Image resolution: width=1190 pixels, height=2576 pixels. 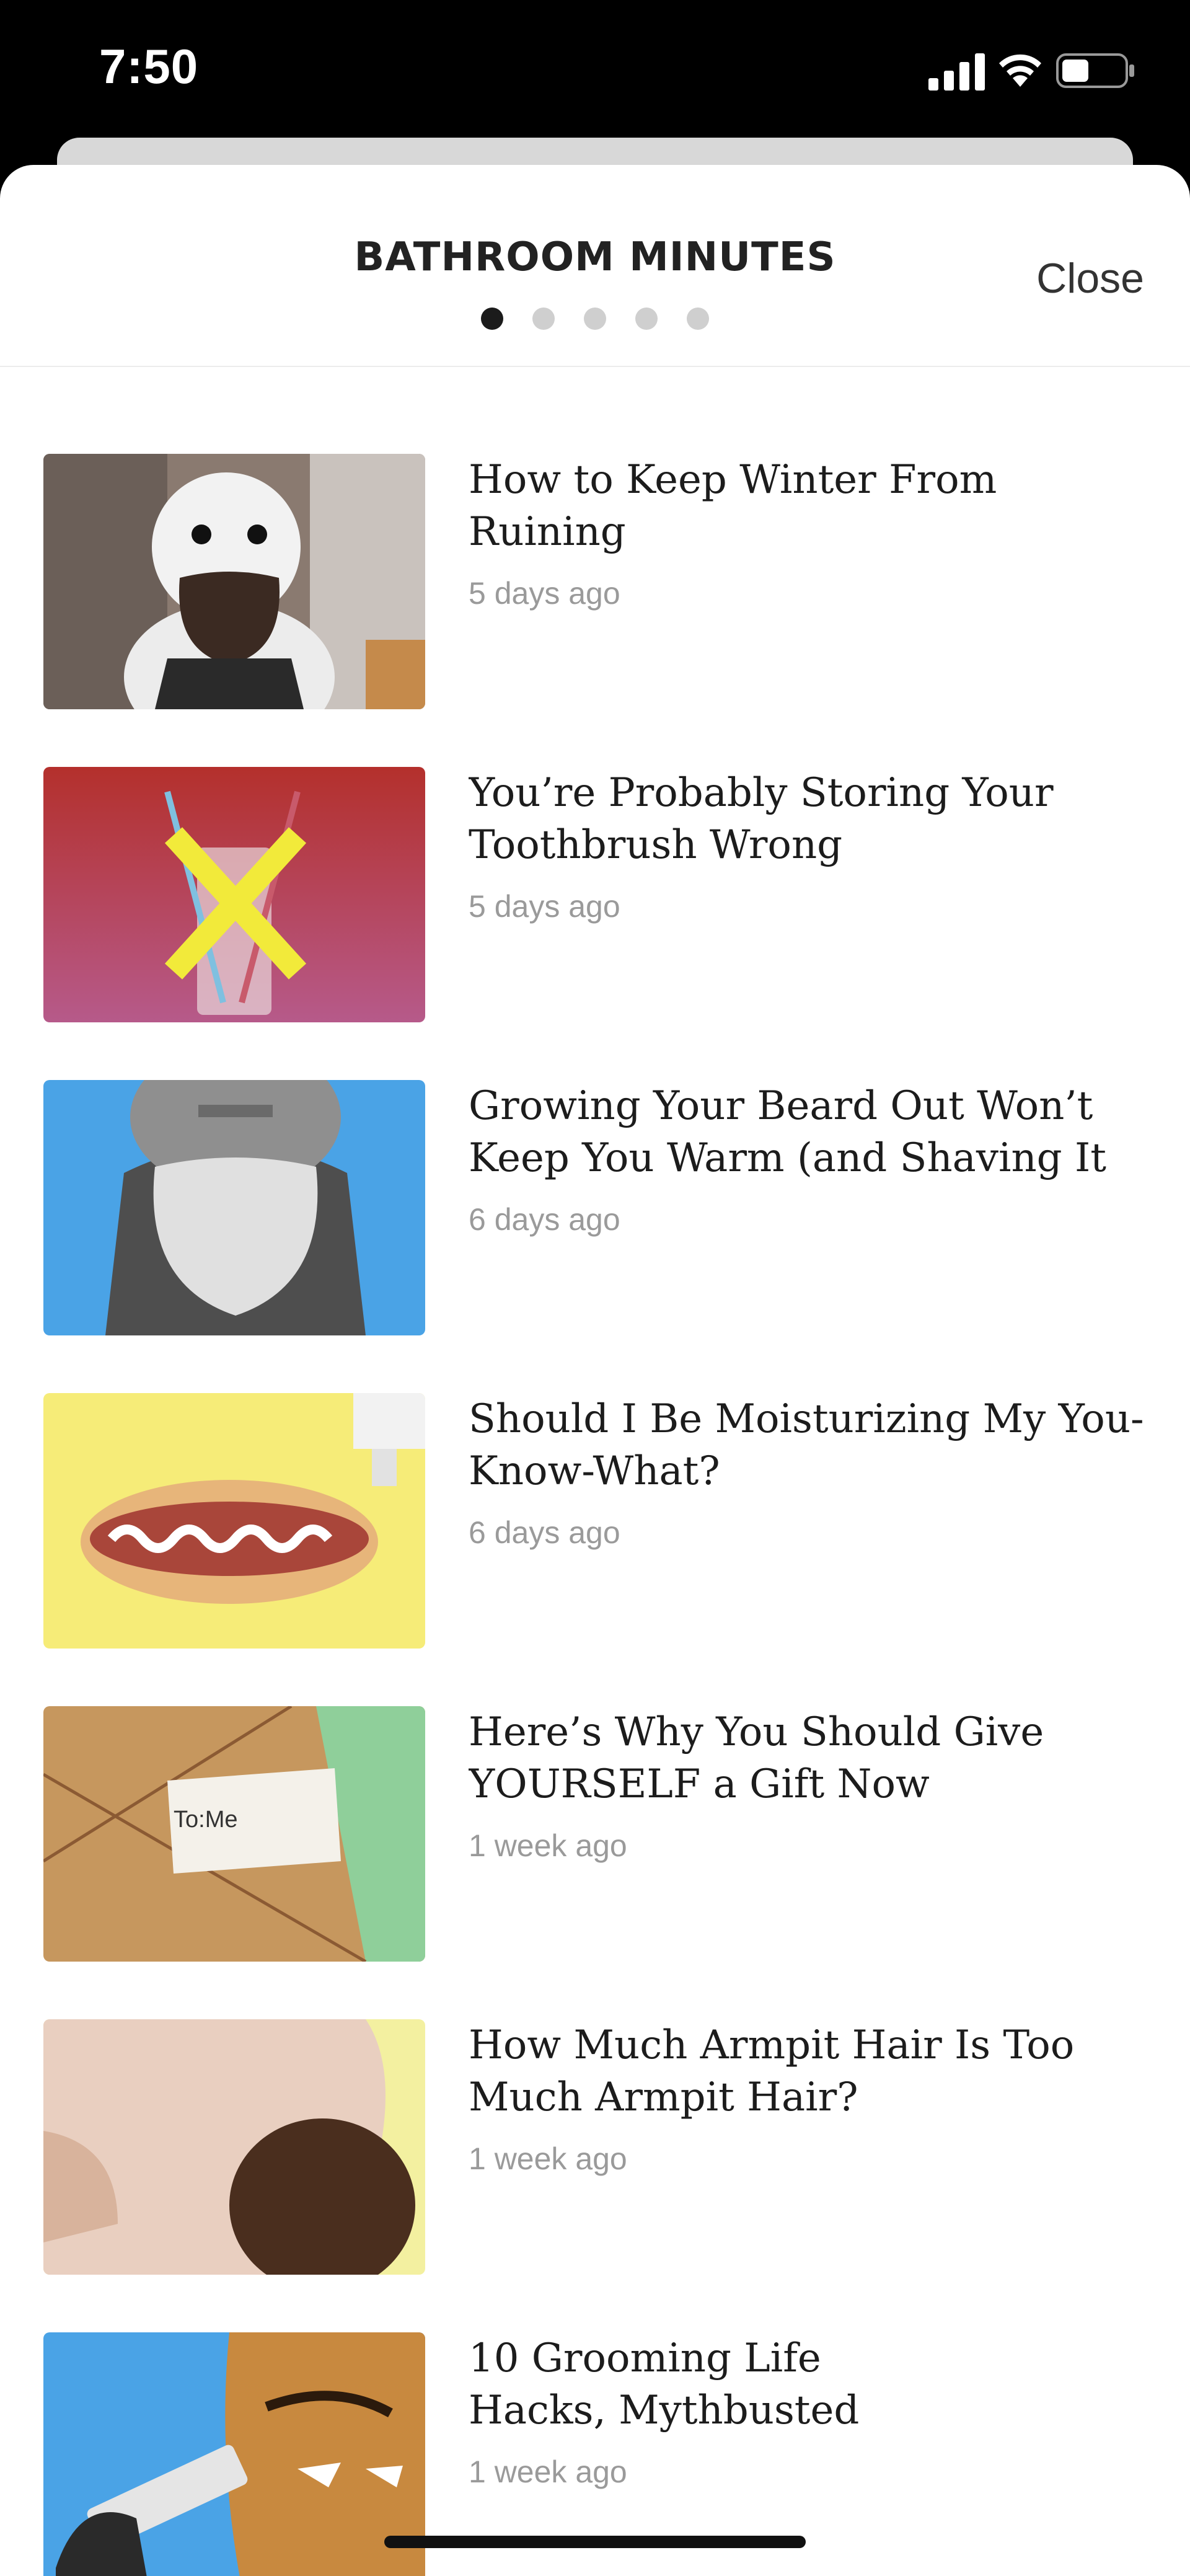 I want to click on gift-tag-label: To:Me, so click(x=205, y=1820).